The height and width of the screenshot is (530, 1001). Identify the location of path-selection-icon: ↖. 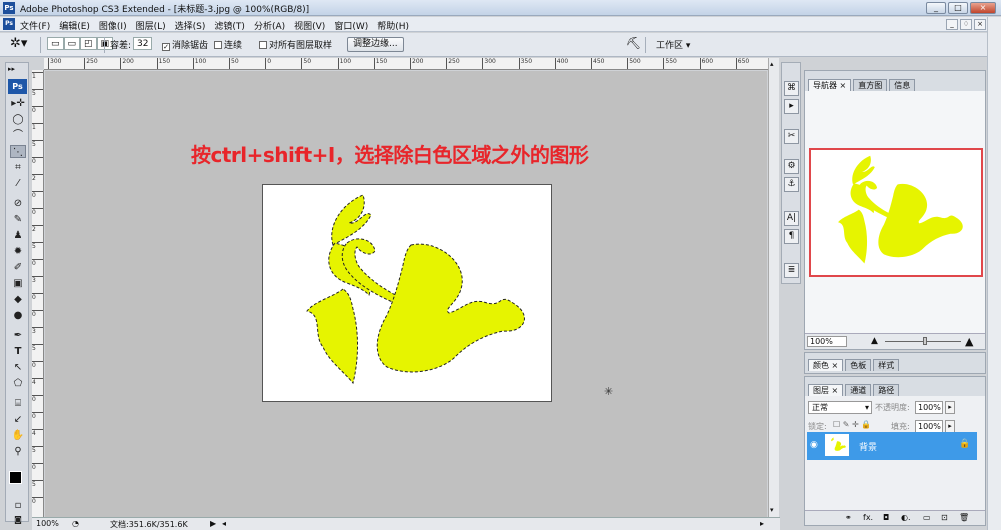
(18, 367).